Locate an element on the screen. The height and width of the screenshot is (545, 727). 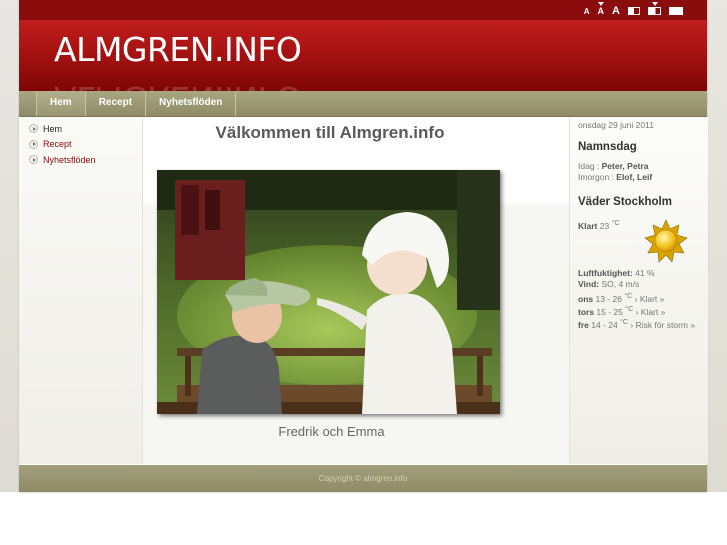
layout-narrow-icon is located at coordinates (634, 11).